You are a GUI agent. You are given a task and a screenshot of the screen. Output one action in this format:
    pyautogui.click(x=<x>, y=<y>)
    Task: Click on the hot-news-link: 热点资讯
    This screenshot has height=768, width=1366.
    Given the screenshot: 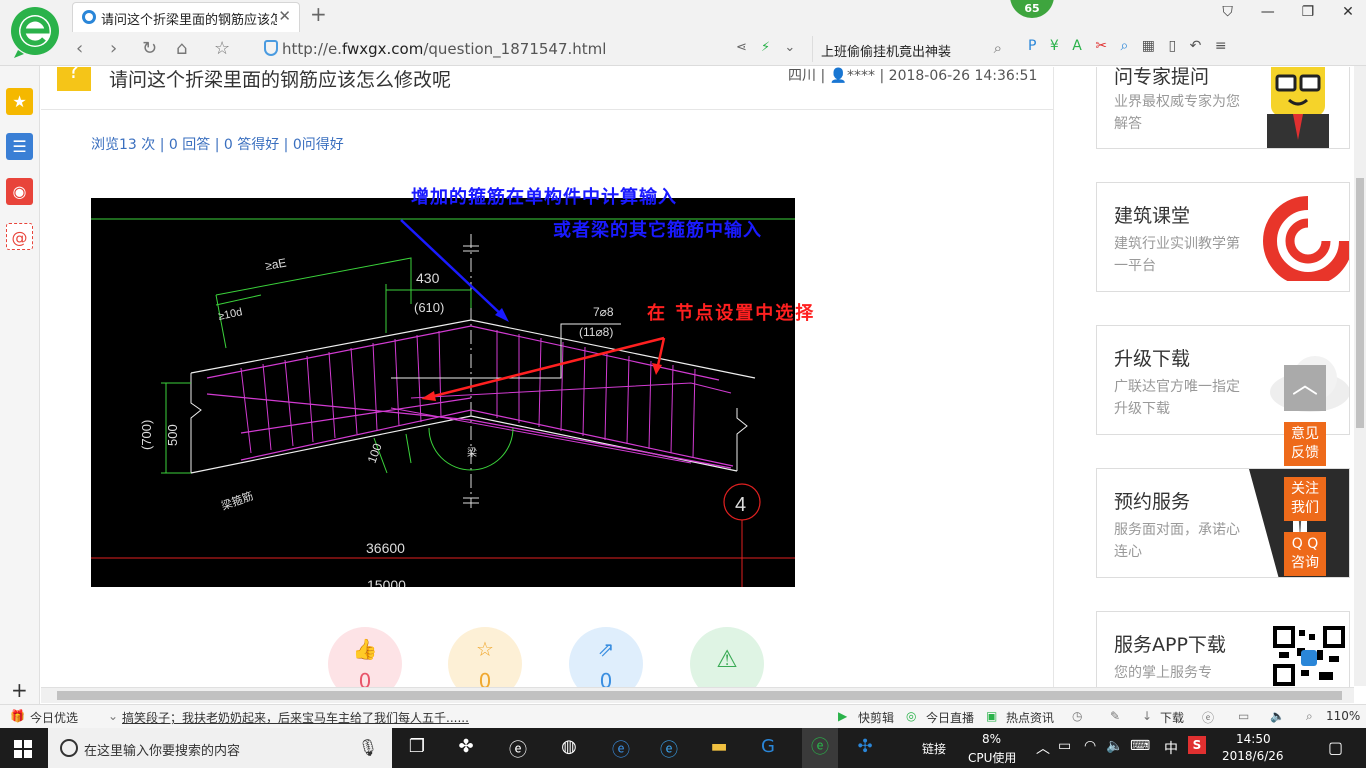 What is the action you would take?
    pyautogui.click(x=1030, y=717)
    